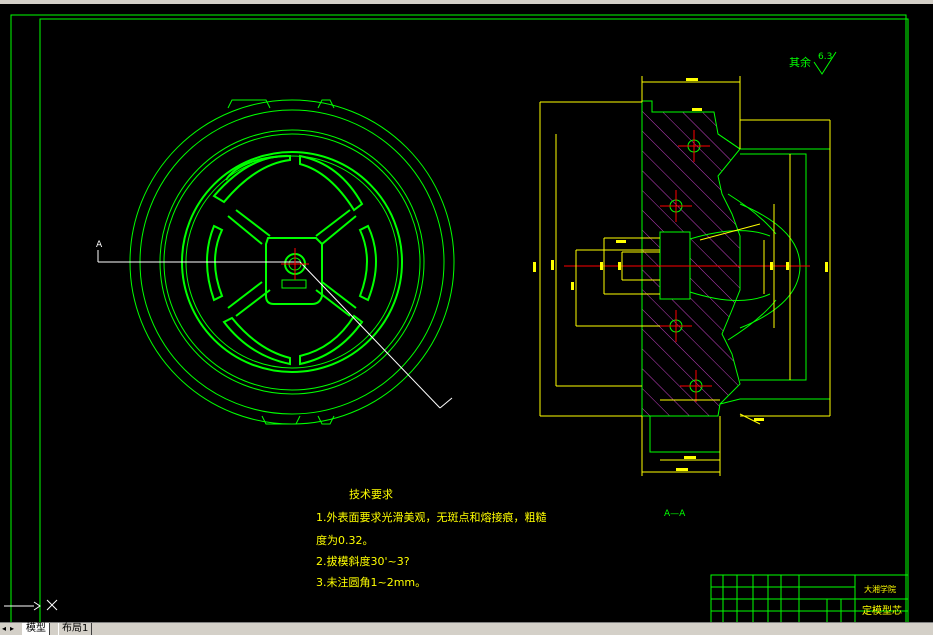  What do you see at coordinates (274, 324) in the screenshot?
I see `section-line-a: A` at bounding box center [274, 324].